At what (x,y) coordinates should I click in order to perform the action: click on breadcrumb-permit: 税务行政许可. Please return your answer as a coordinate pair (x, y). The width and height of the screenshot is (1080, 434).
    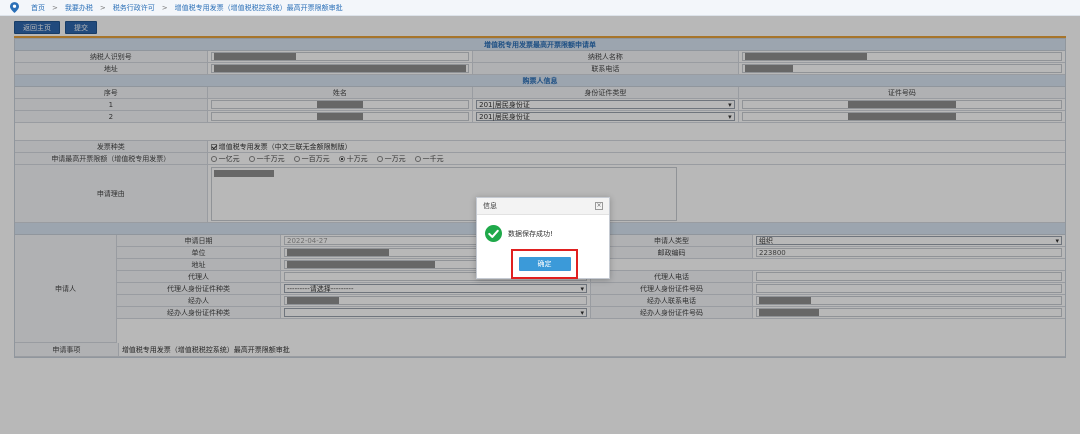
    Looking at the image, I should click on (134, 8).